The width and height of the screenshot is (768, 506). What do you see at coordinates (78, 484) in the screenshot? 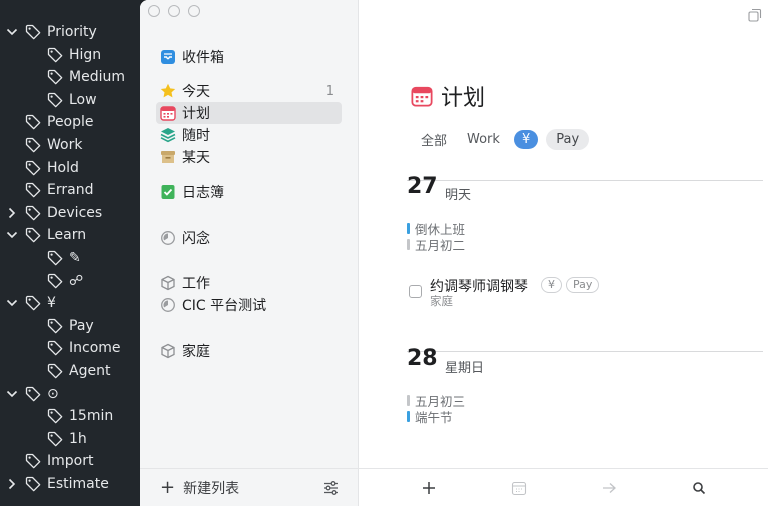
I see `tag-label: Estimate` at bounding box center [78, 484].